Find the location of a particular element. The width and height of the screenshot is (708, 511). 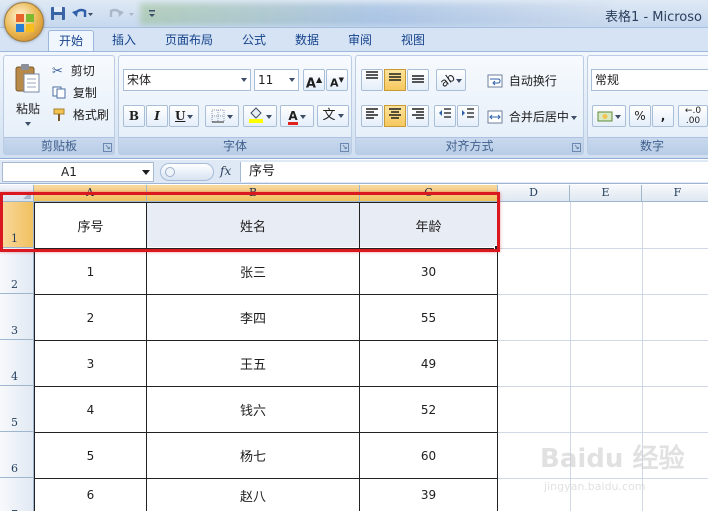

customize-icon is located at coordinates (152, 13).